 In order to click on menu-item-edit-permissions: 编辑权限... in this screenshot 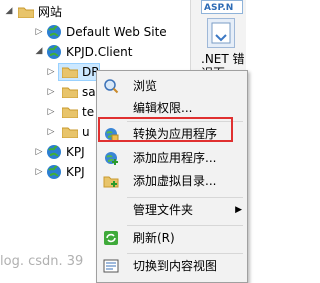, I will do `click(171, 108)`.